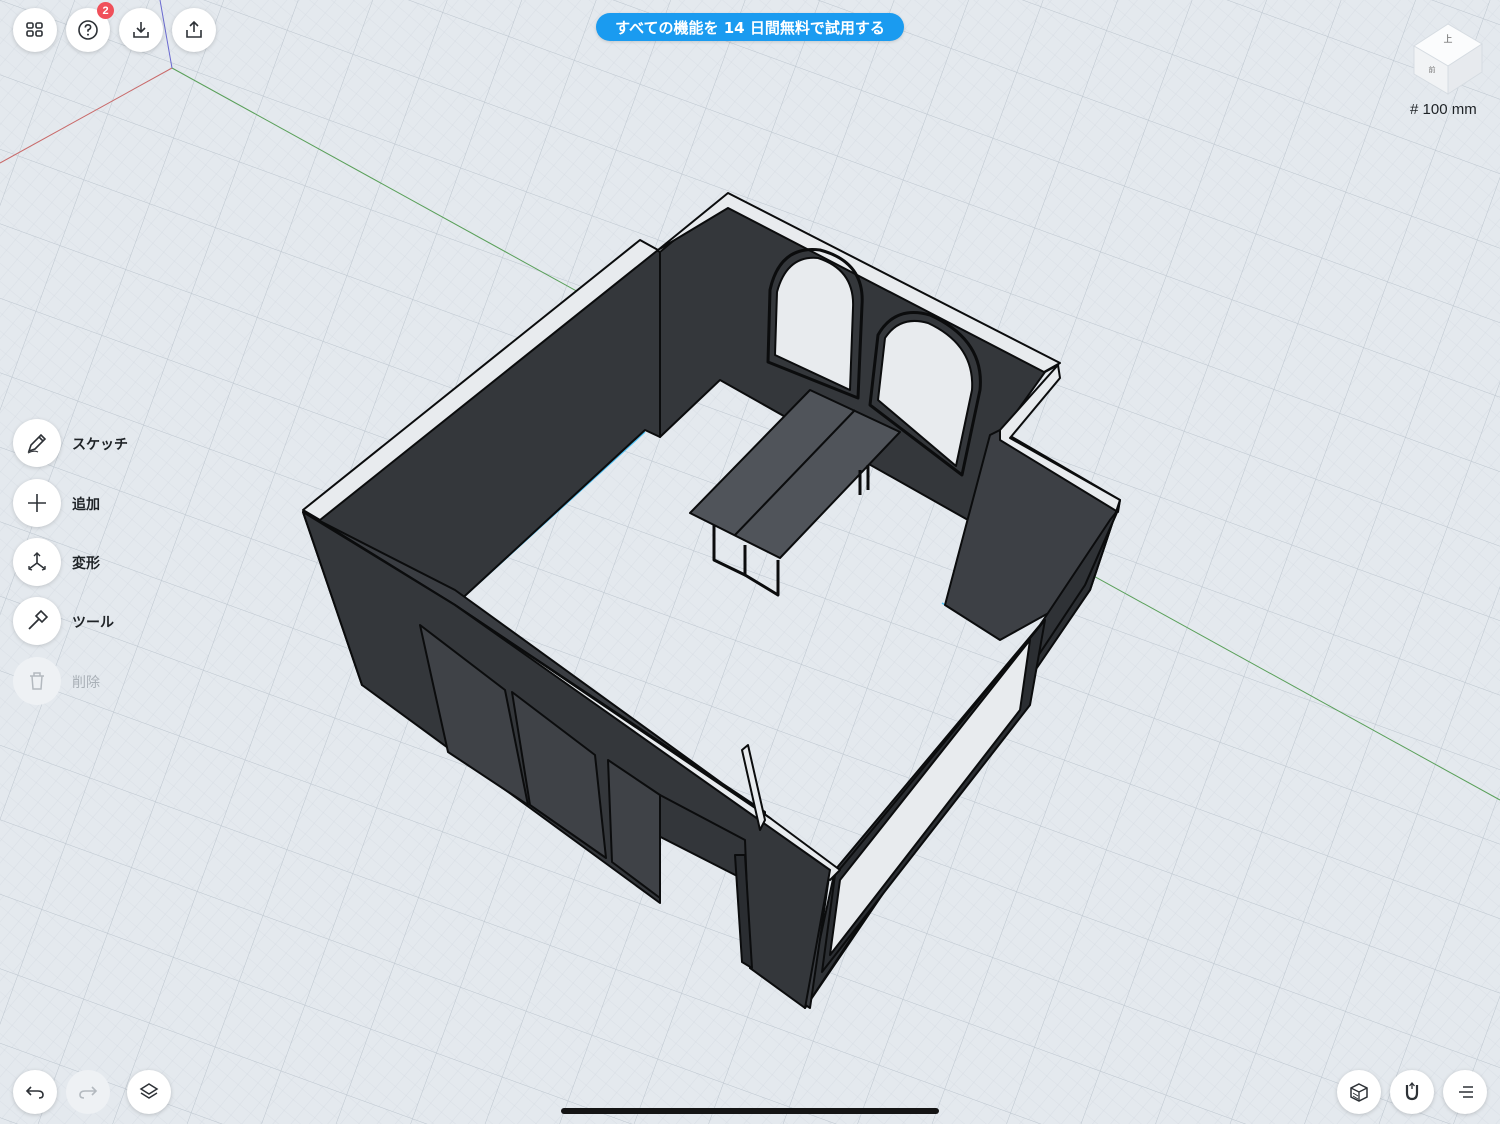 This screenshot has height=1124, width=1500. Describe the element at coordinates (86, 505) in the screenshot. I see `tool-label-add: 追加` at that location.